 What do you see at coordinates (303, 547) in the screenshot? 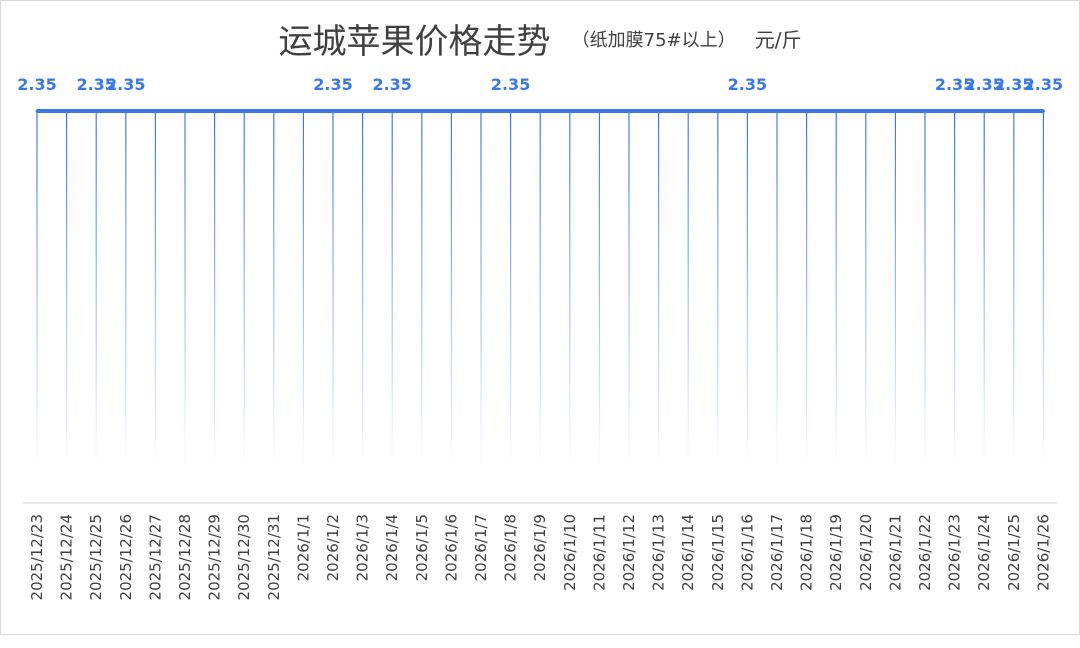
I see `x-tick-label: 2026/1/1` at bounding box center [303, 547].